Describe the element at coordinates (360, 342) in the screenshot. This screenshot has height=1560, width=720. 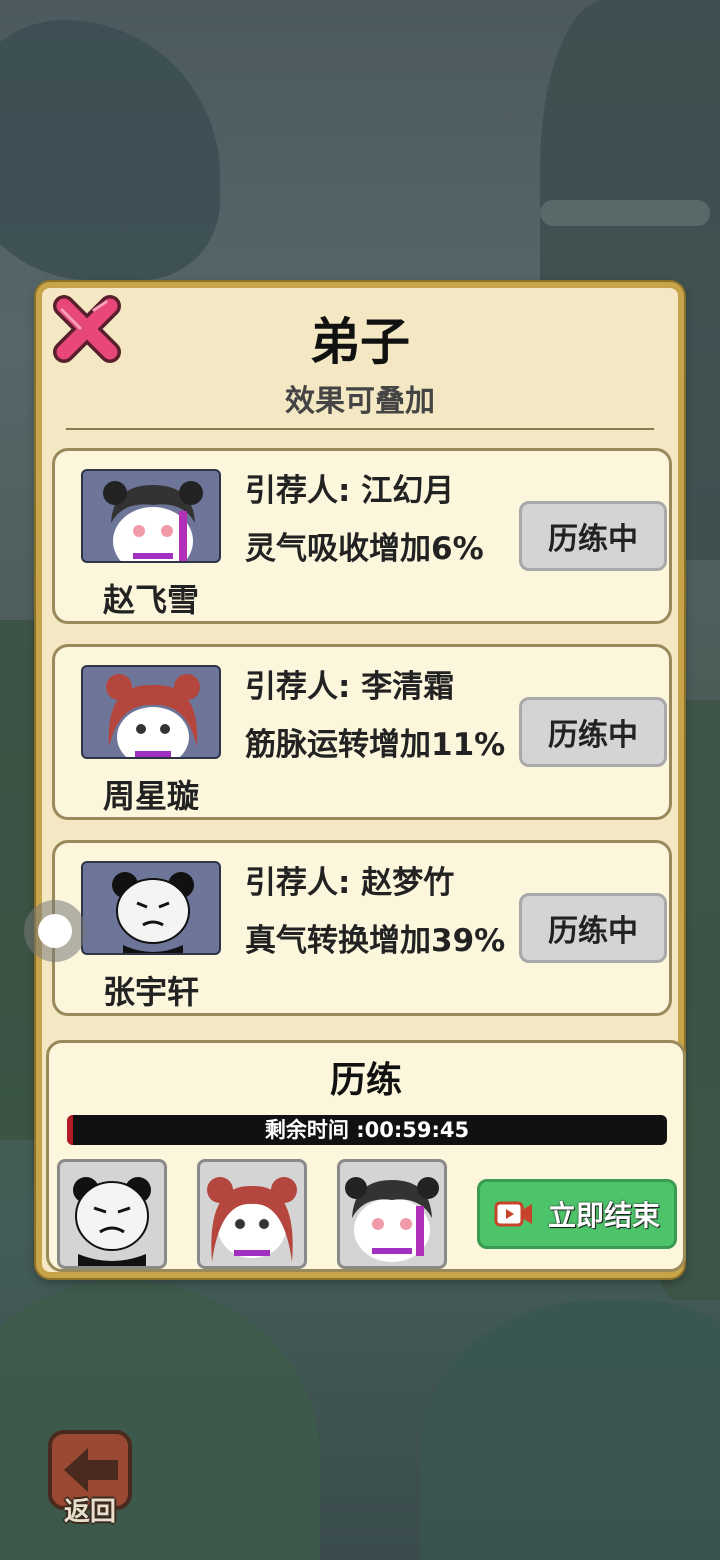
I see `dialog-title: 弟子` at that location.